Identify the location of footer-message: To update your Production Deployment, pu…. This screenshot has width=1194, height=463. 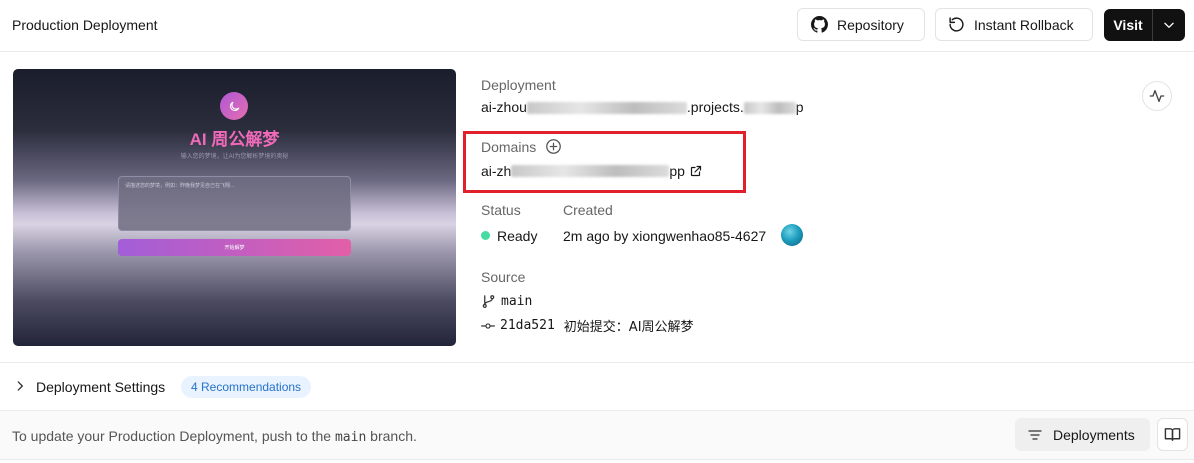
(214, 436).